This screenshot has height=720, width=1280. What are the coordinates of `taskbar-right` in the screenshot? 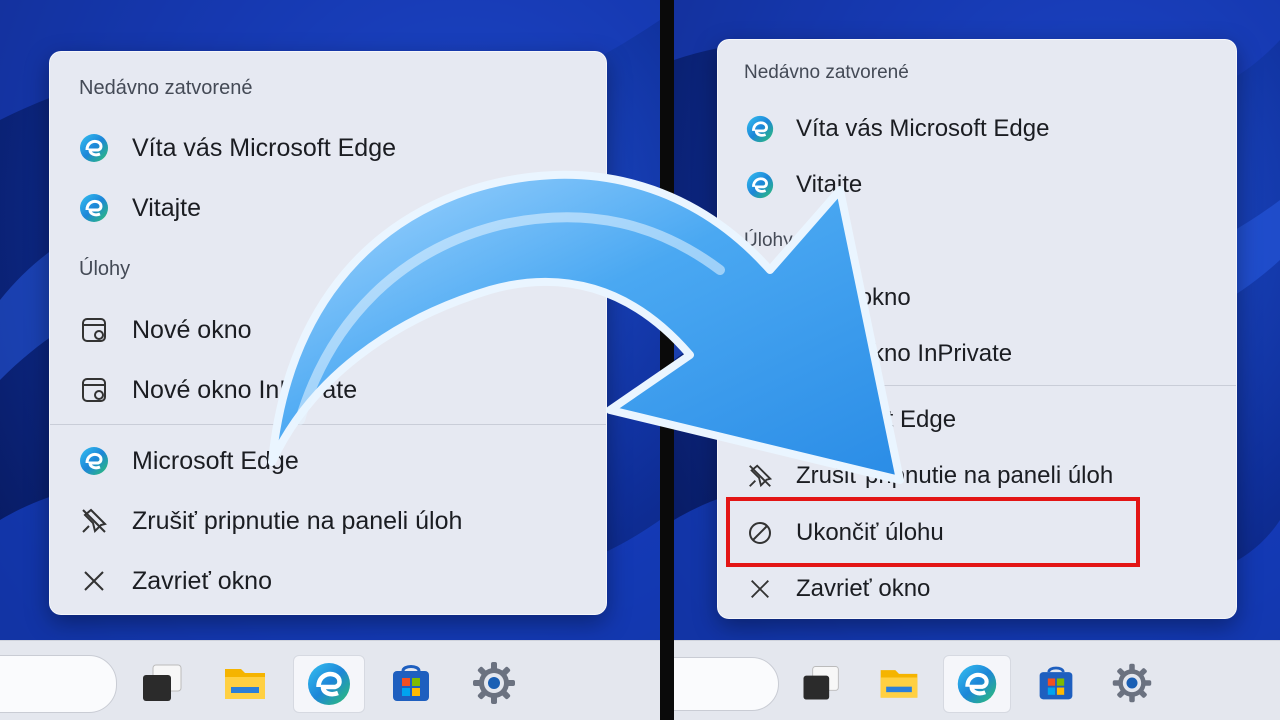 It's located at (977, 680).